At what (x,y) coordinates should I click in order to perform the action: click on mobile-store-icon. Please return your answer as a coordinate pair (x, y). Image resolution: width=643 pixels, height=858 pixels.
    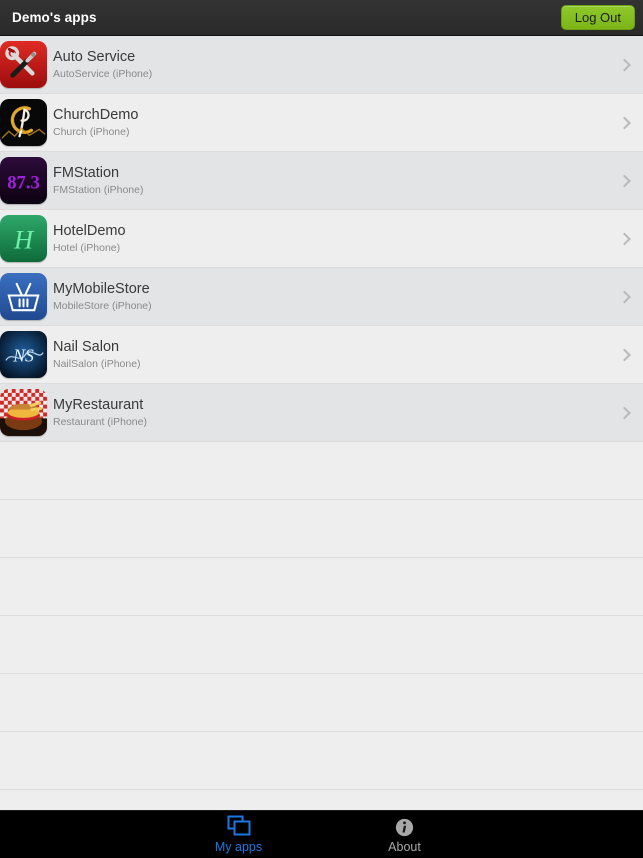
    Looking at the image, I should click on (23, 296).